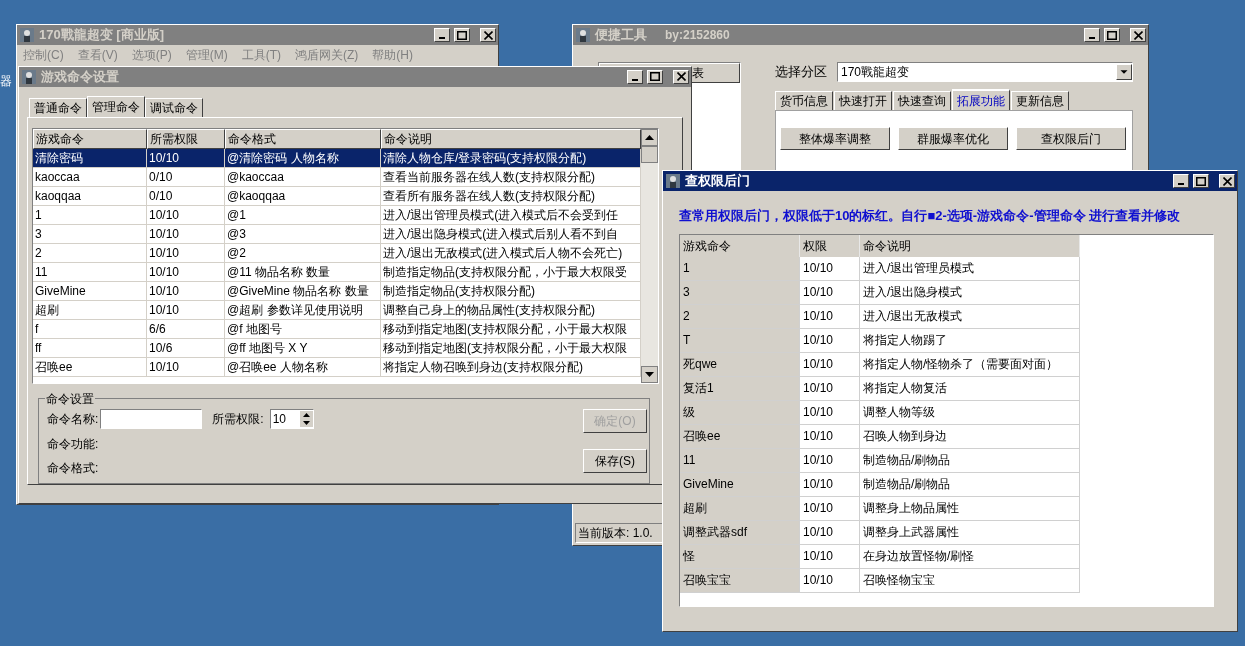 This screenshot has width=1245, height=646. What do you see at coordinates (90, 196) in the screenshot?
I see `table-cell: kaoqqaa` at bounding box center [90, 196].